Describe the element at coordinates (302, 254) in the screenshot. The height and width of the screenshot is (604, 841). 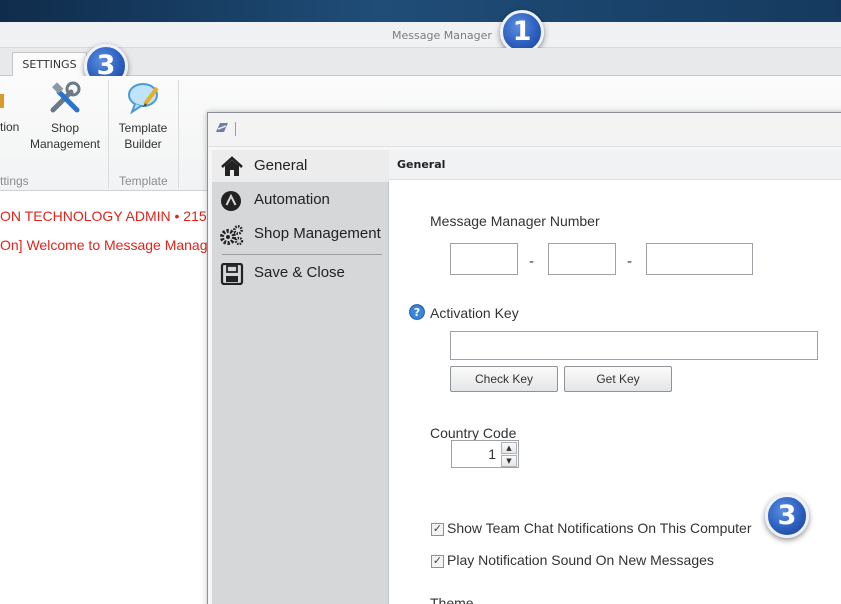
I see `sidebar-separator` at that location.